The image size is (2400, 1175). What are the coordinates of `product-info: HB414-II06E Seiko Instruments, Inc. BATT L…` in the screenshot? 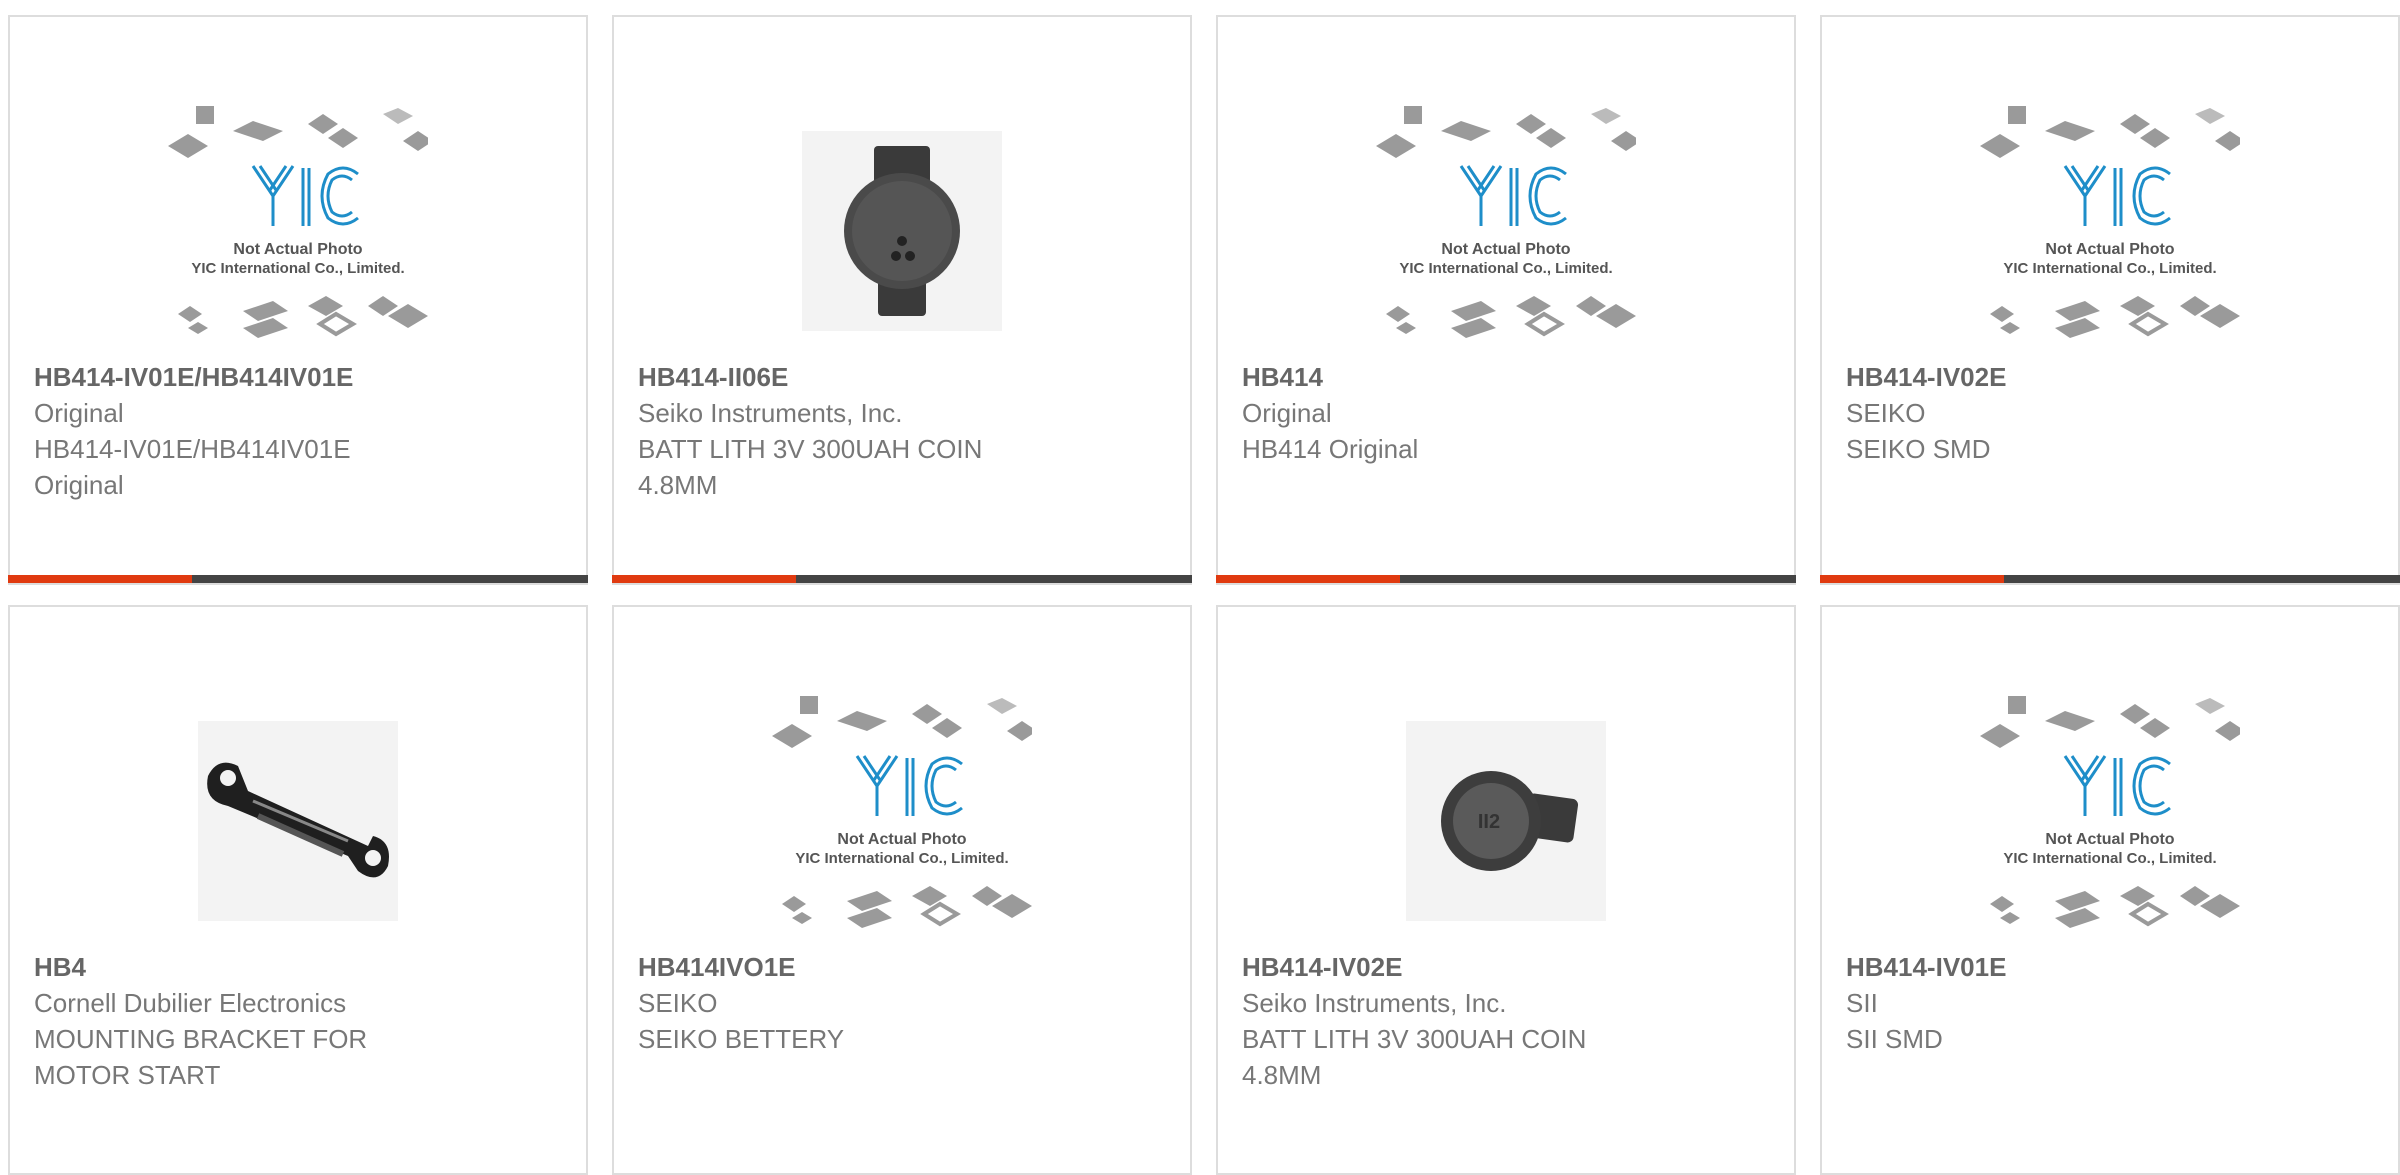 It's located at (902, 431).